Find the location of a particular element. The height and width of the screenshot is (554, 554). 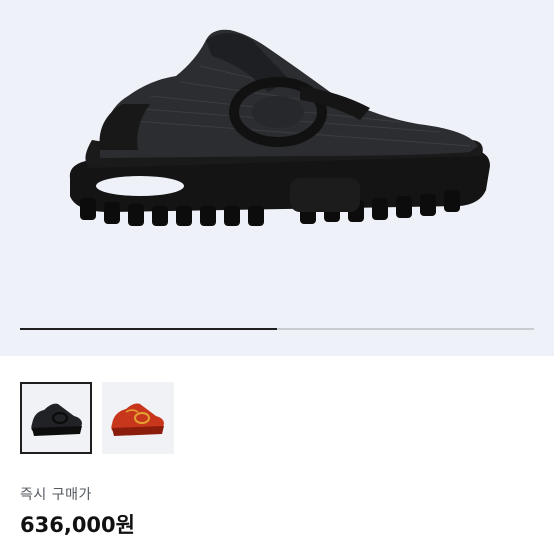

gallery-progress-track is located at coordinates (277, 329).